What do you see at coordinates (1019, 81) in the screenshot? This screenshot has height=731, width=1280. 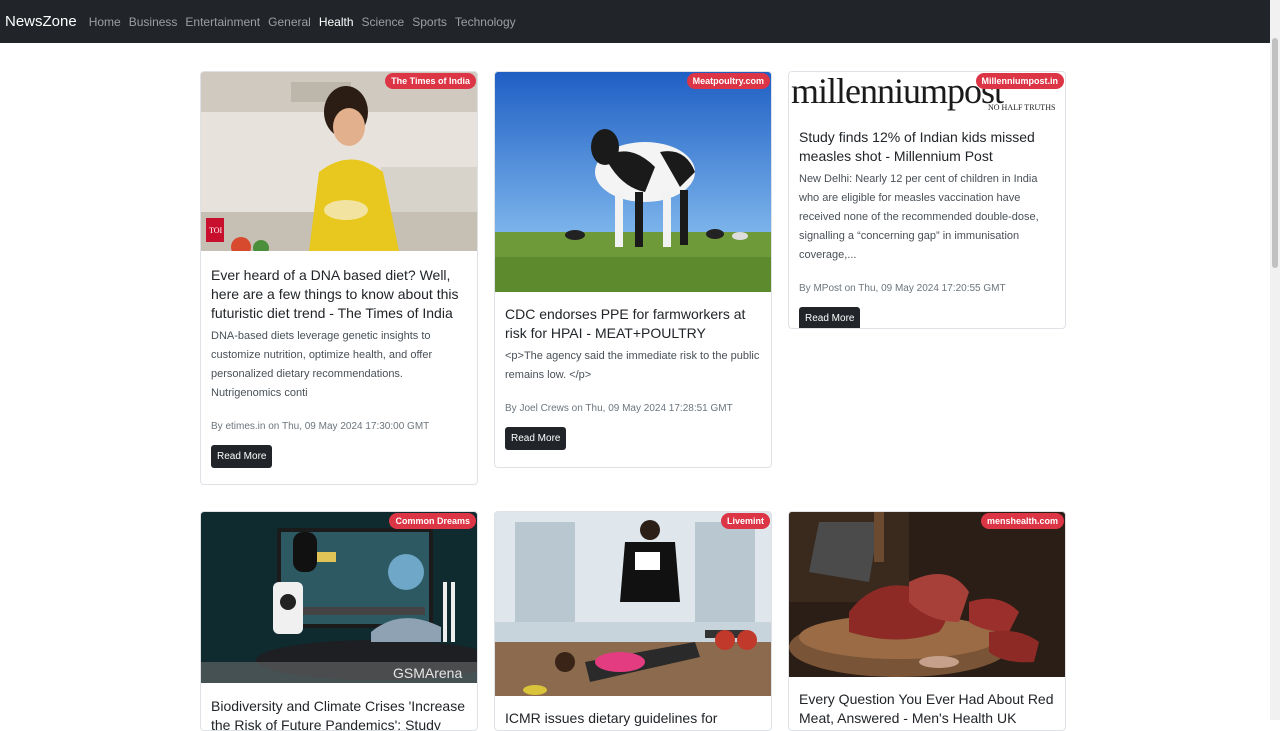 I see `source-badge: Millenniumpost.in` at bounding box center [1019, 81].